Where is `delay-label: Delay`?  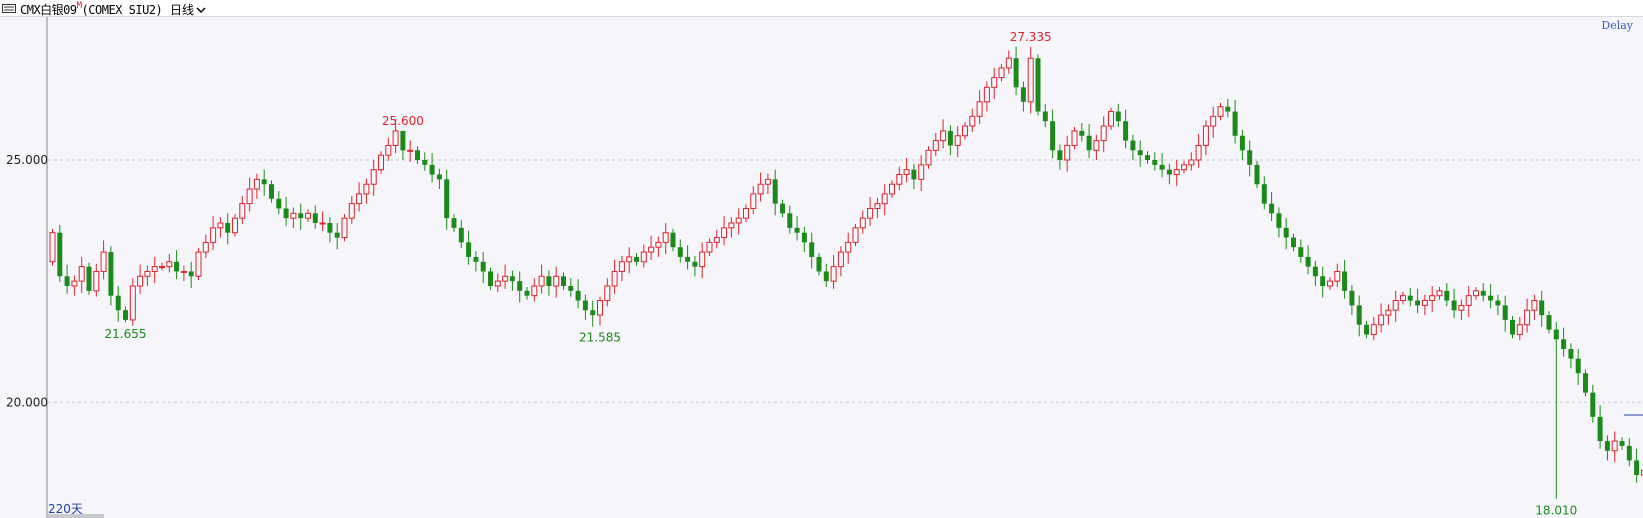 delay-label: Delay is located at coordinates (1617, 25).